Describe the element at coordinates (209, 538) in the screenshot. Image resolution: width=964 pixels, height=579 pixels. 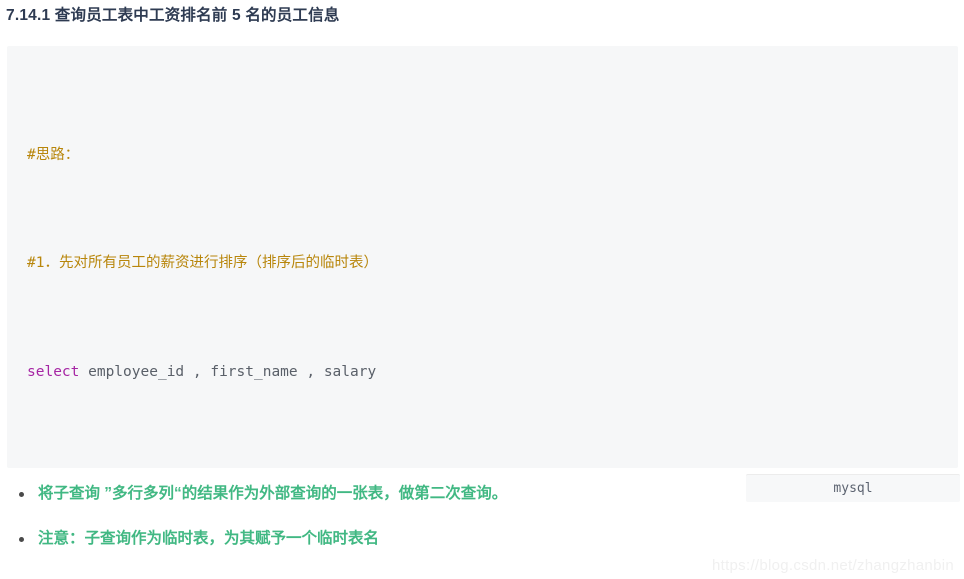
I see `list-item-label: 注意：子查询作为临时表，为其赋予一个临时表名` at that location.